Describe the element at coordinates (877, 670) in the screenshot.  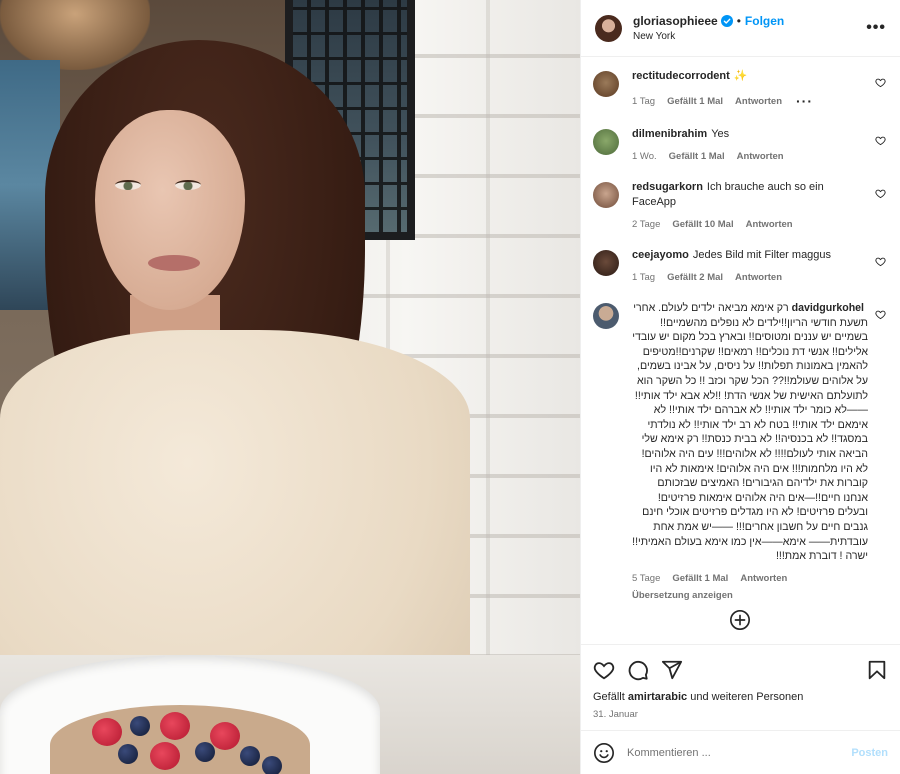
I see `bookmark-icon` at that location.